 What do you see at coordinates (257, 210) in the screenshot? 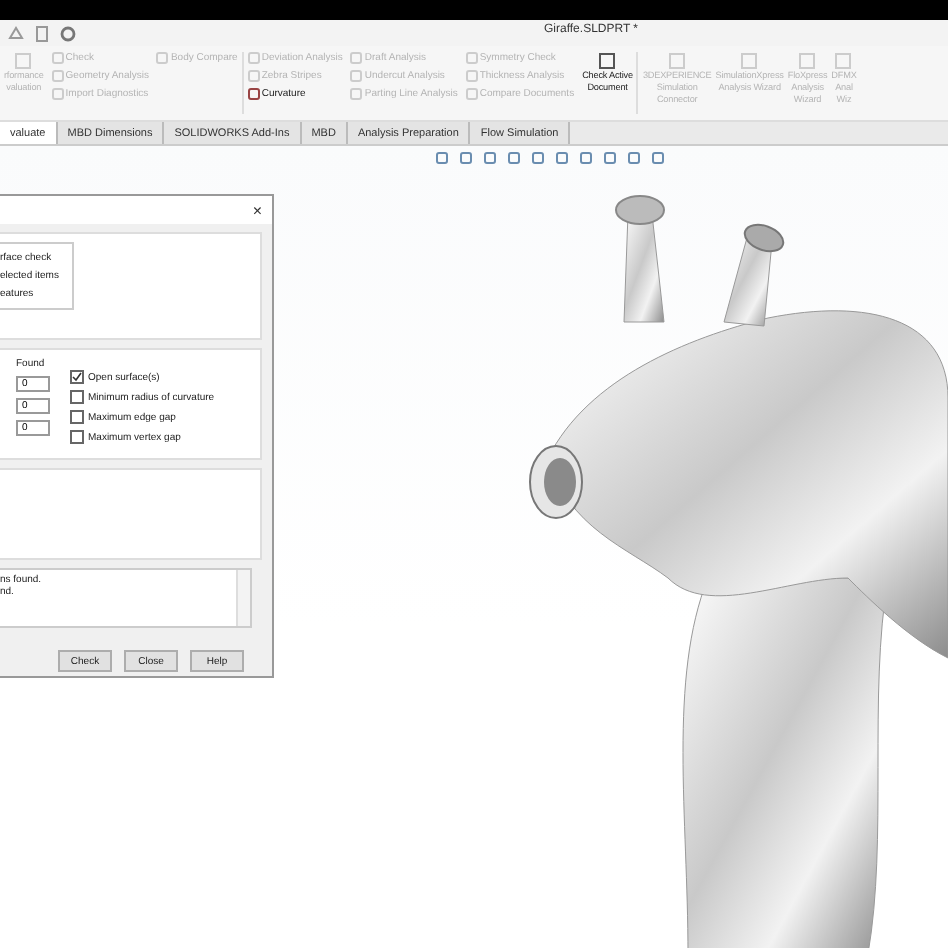
I see `close-button: ×` at bounding box center [257, 210].